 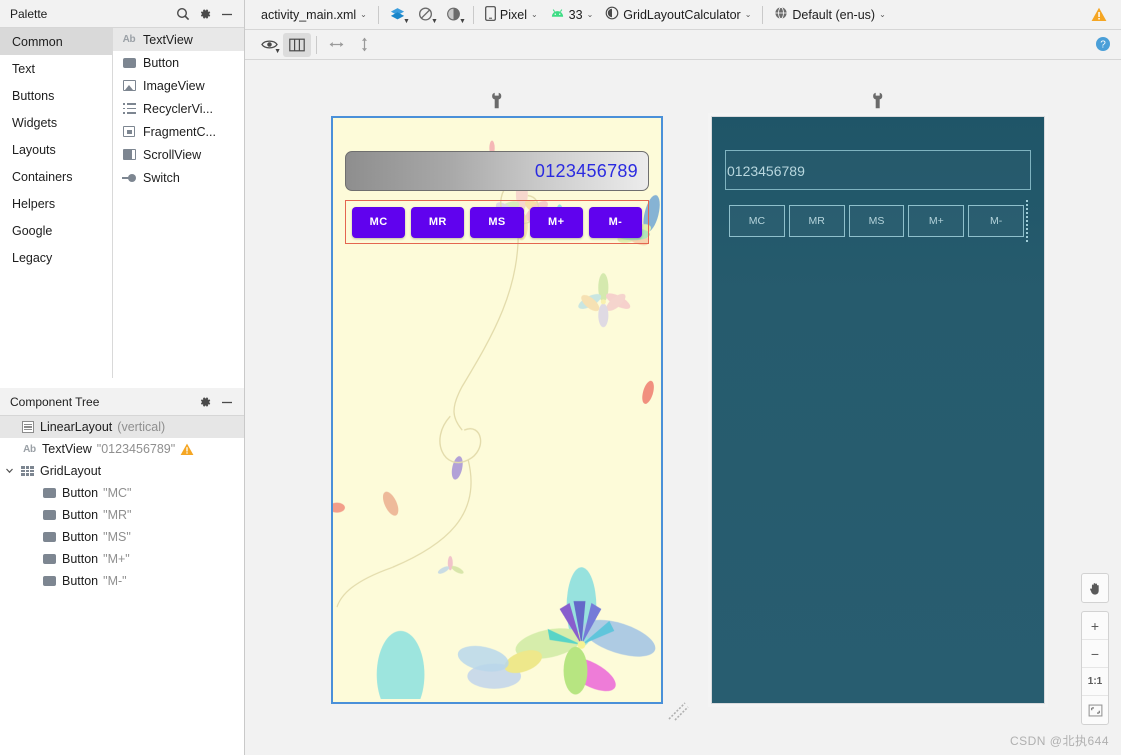 What do you see at coordinates (56, 122) in the screenshot?
I see `palette-category-widgets: Widgets` at bounding box center [56, 122].